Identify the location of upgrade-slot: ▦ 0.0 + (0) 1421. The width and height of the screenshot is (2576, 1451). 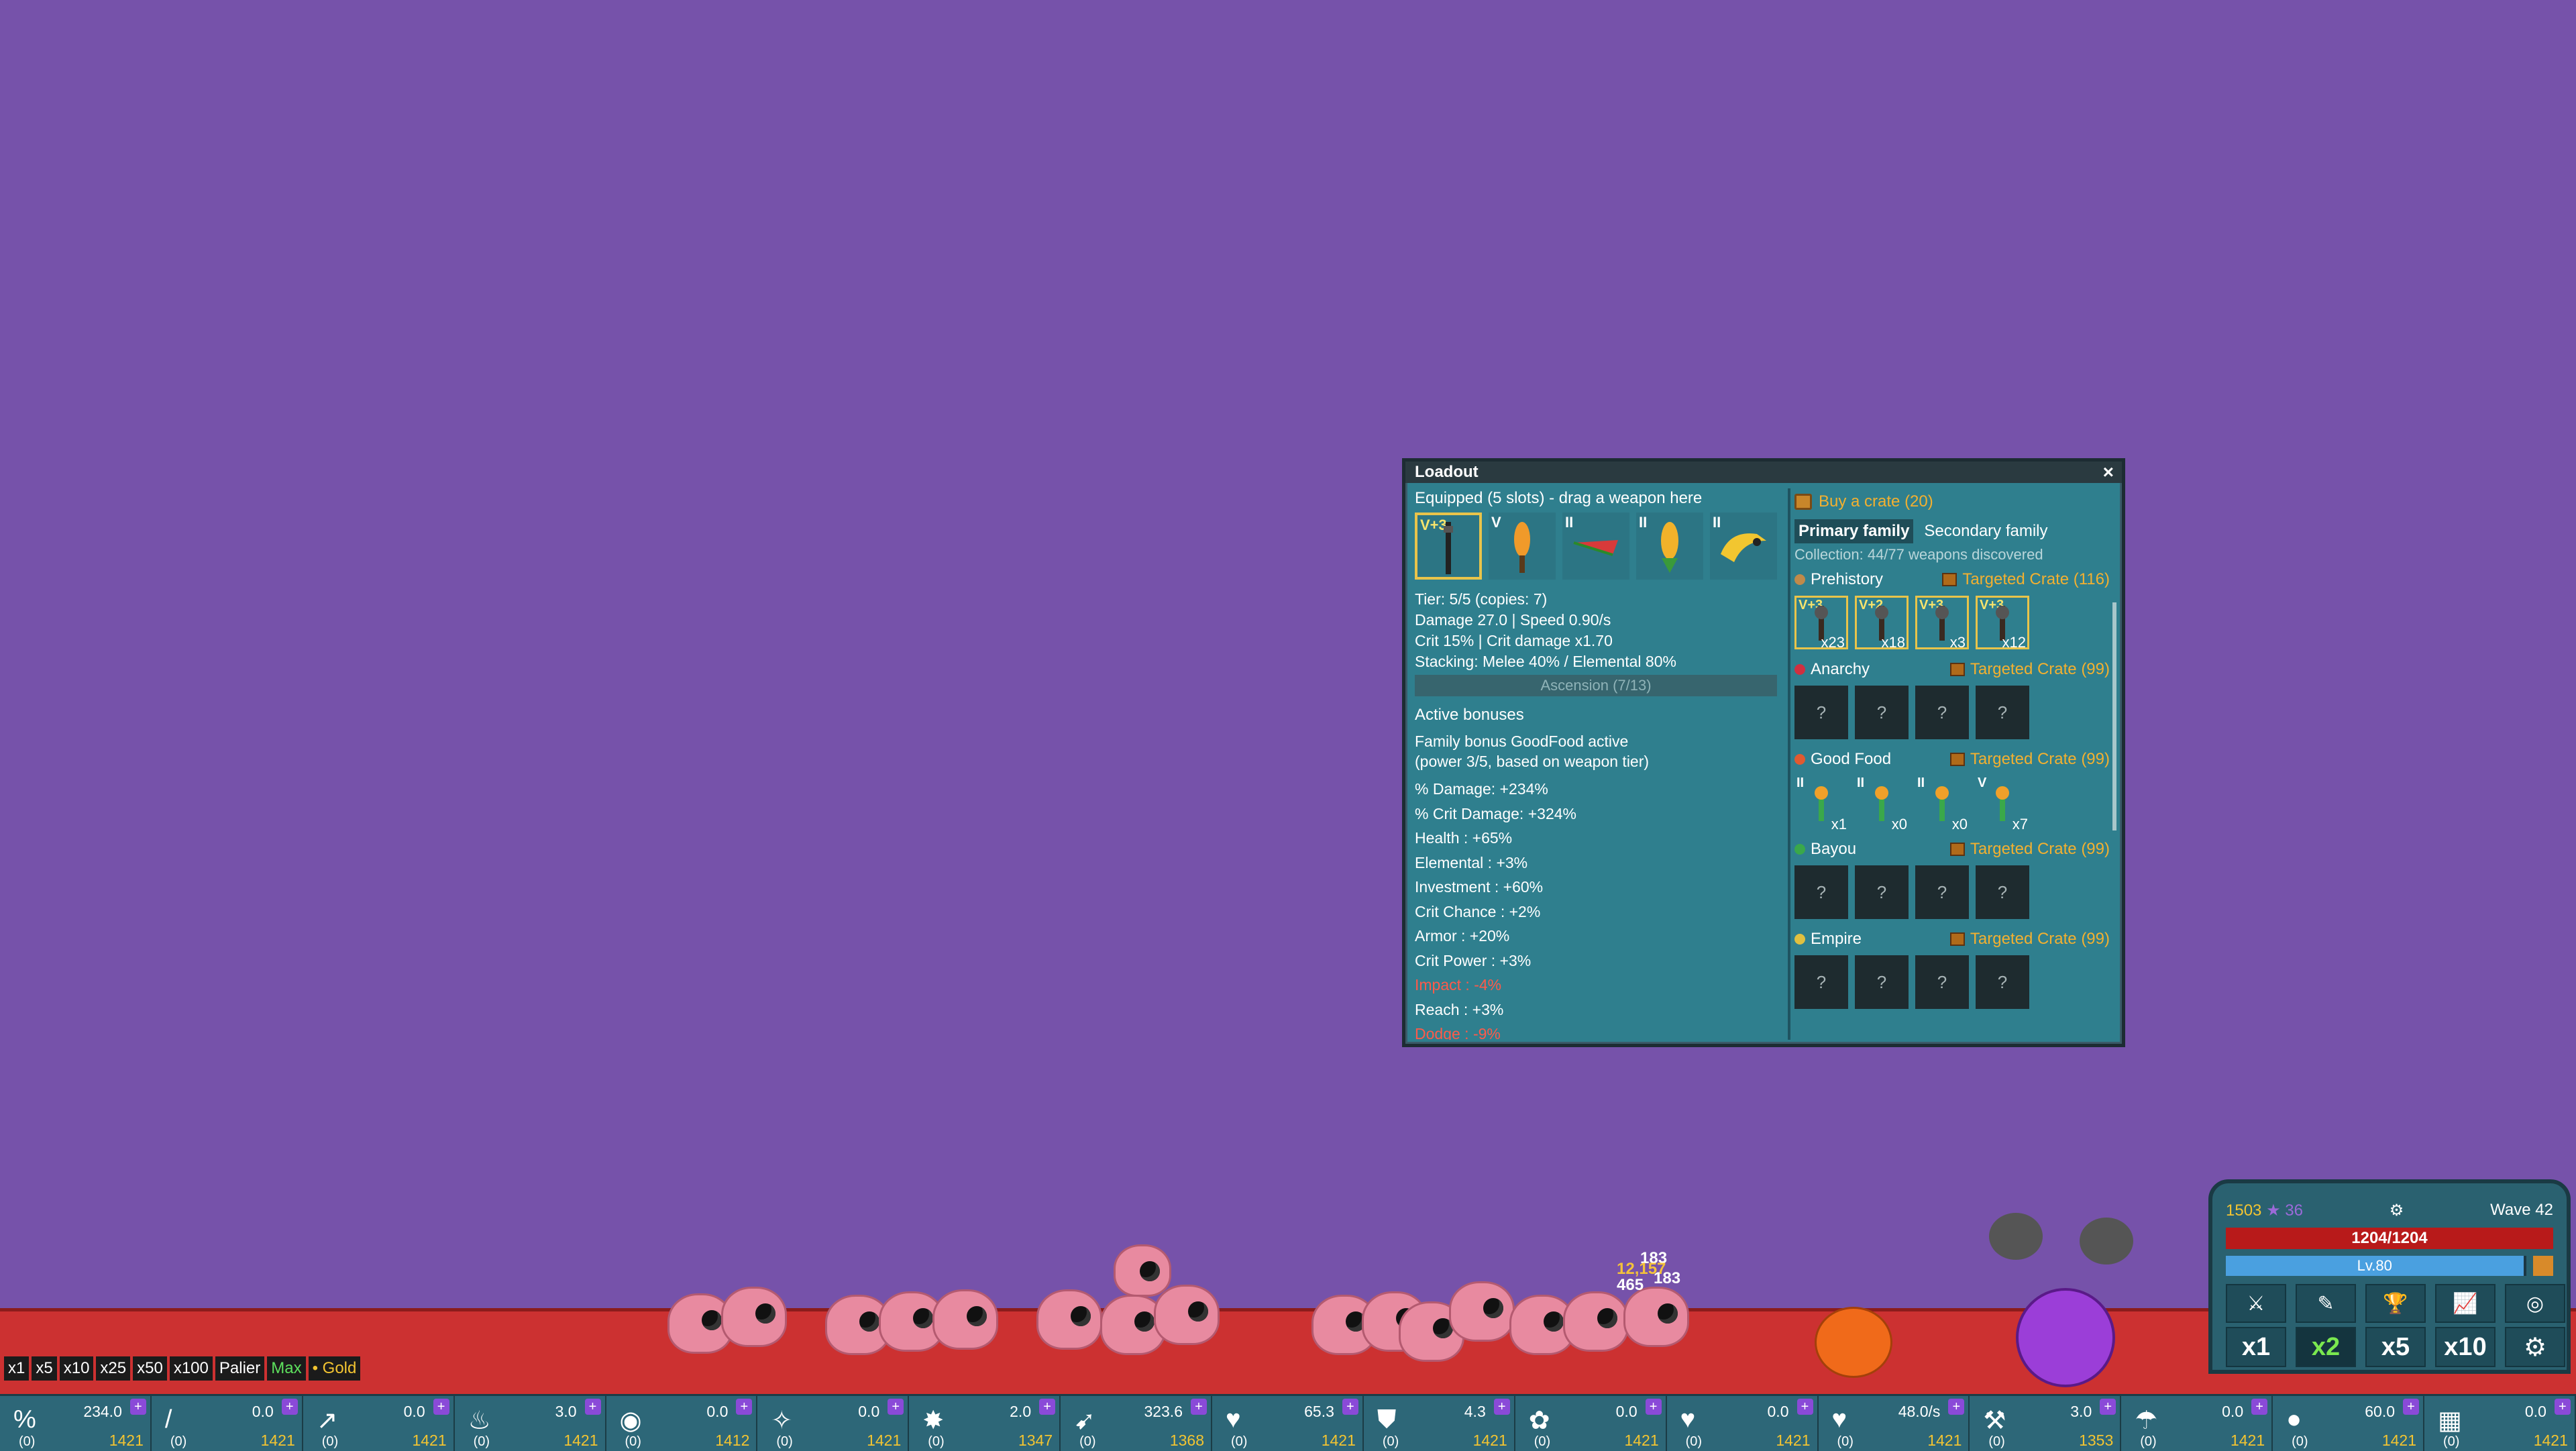
(2500, 1423).